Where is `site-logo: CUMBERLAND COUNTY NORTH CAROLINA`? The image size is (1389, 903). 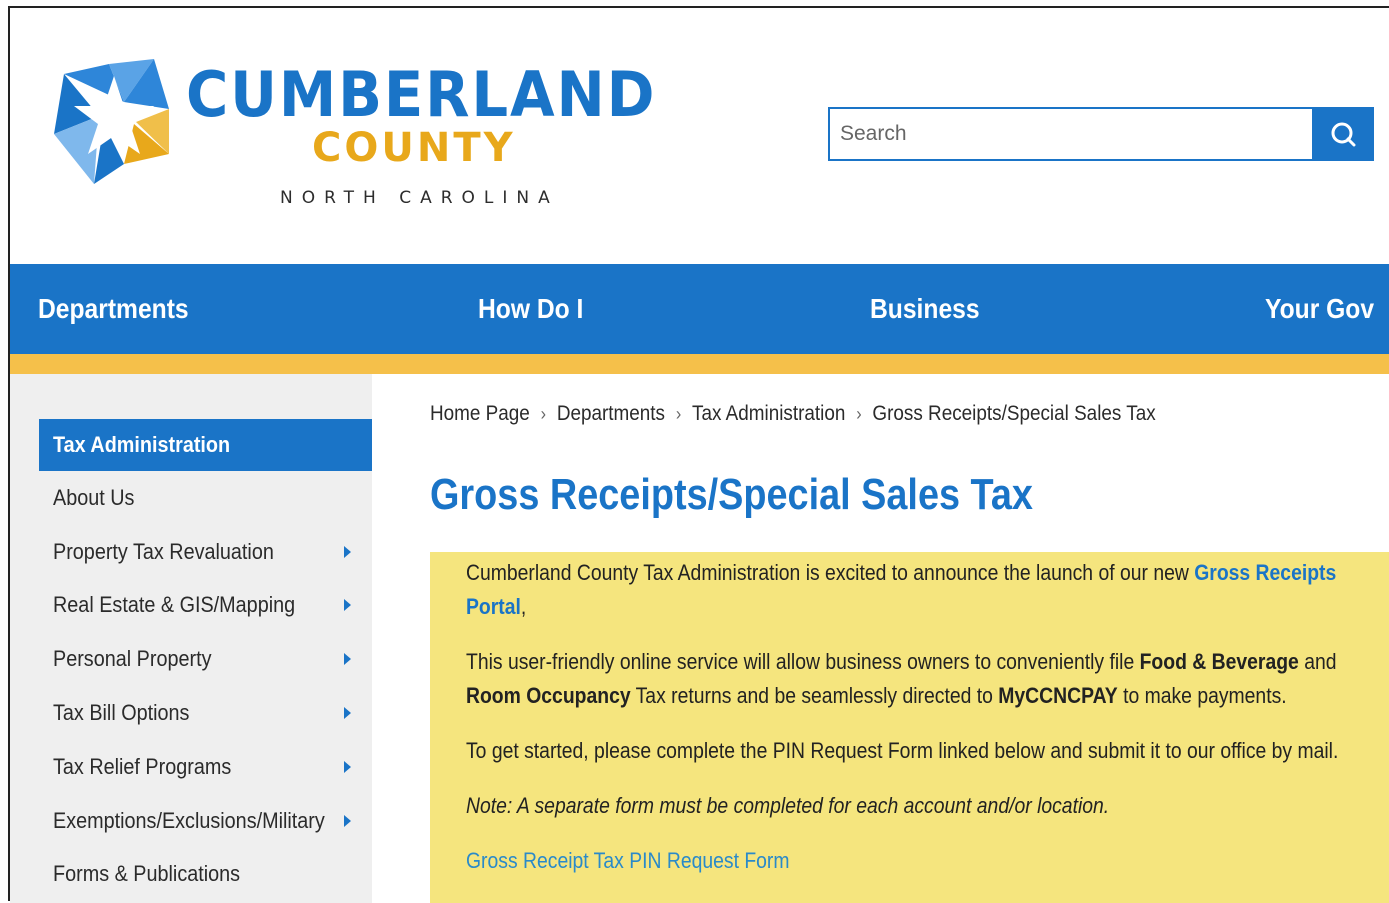
site-logo: CUMBERLAND COUNTY NORTH CAROLINA is located at coordinates (364, 139).